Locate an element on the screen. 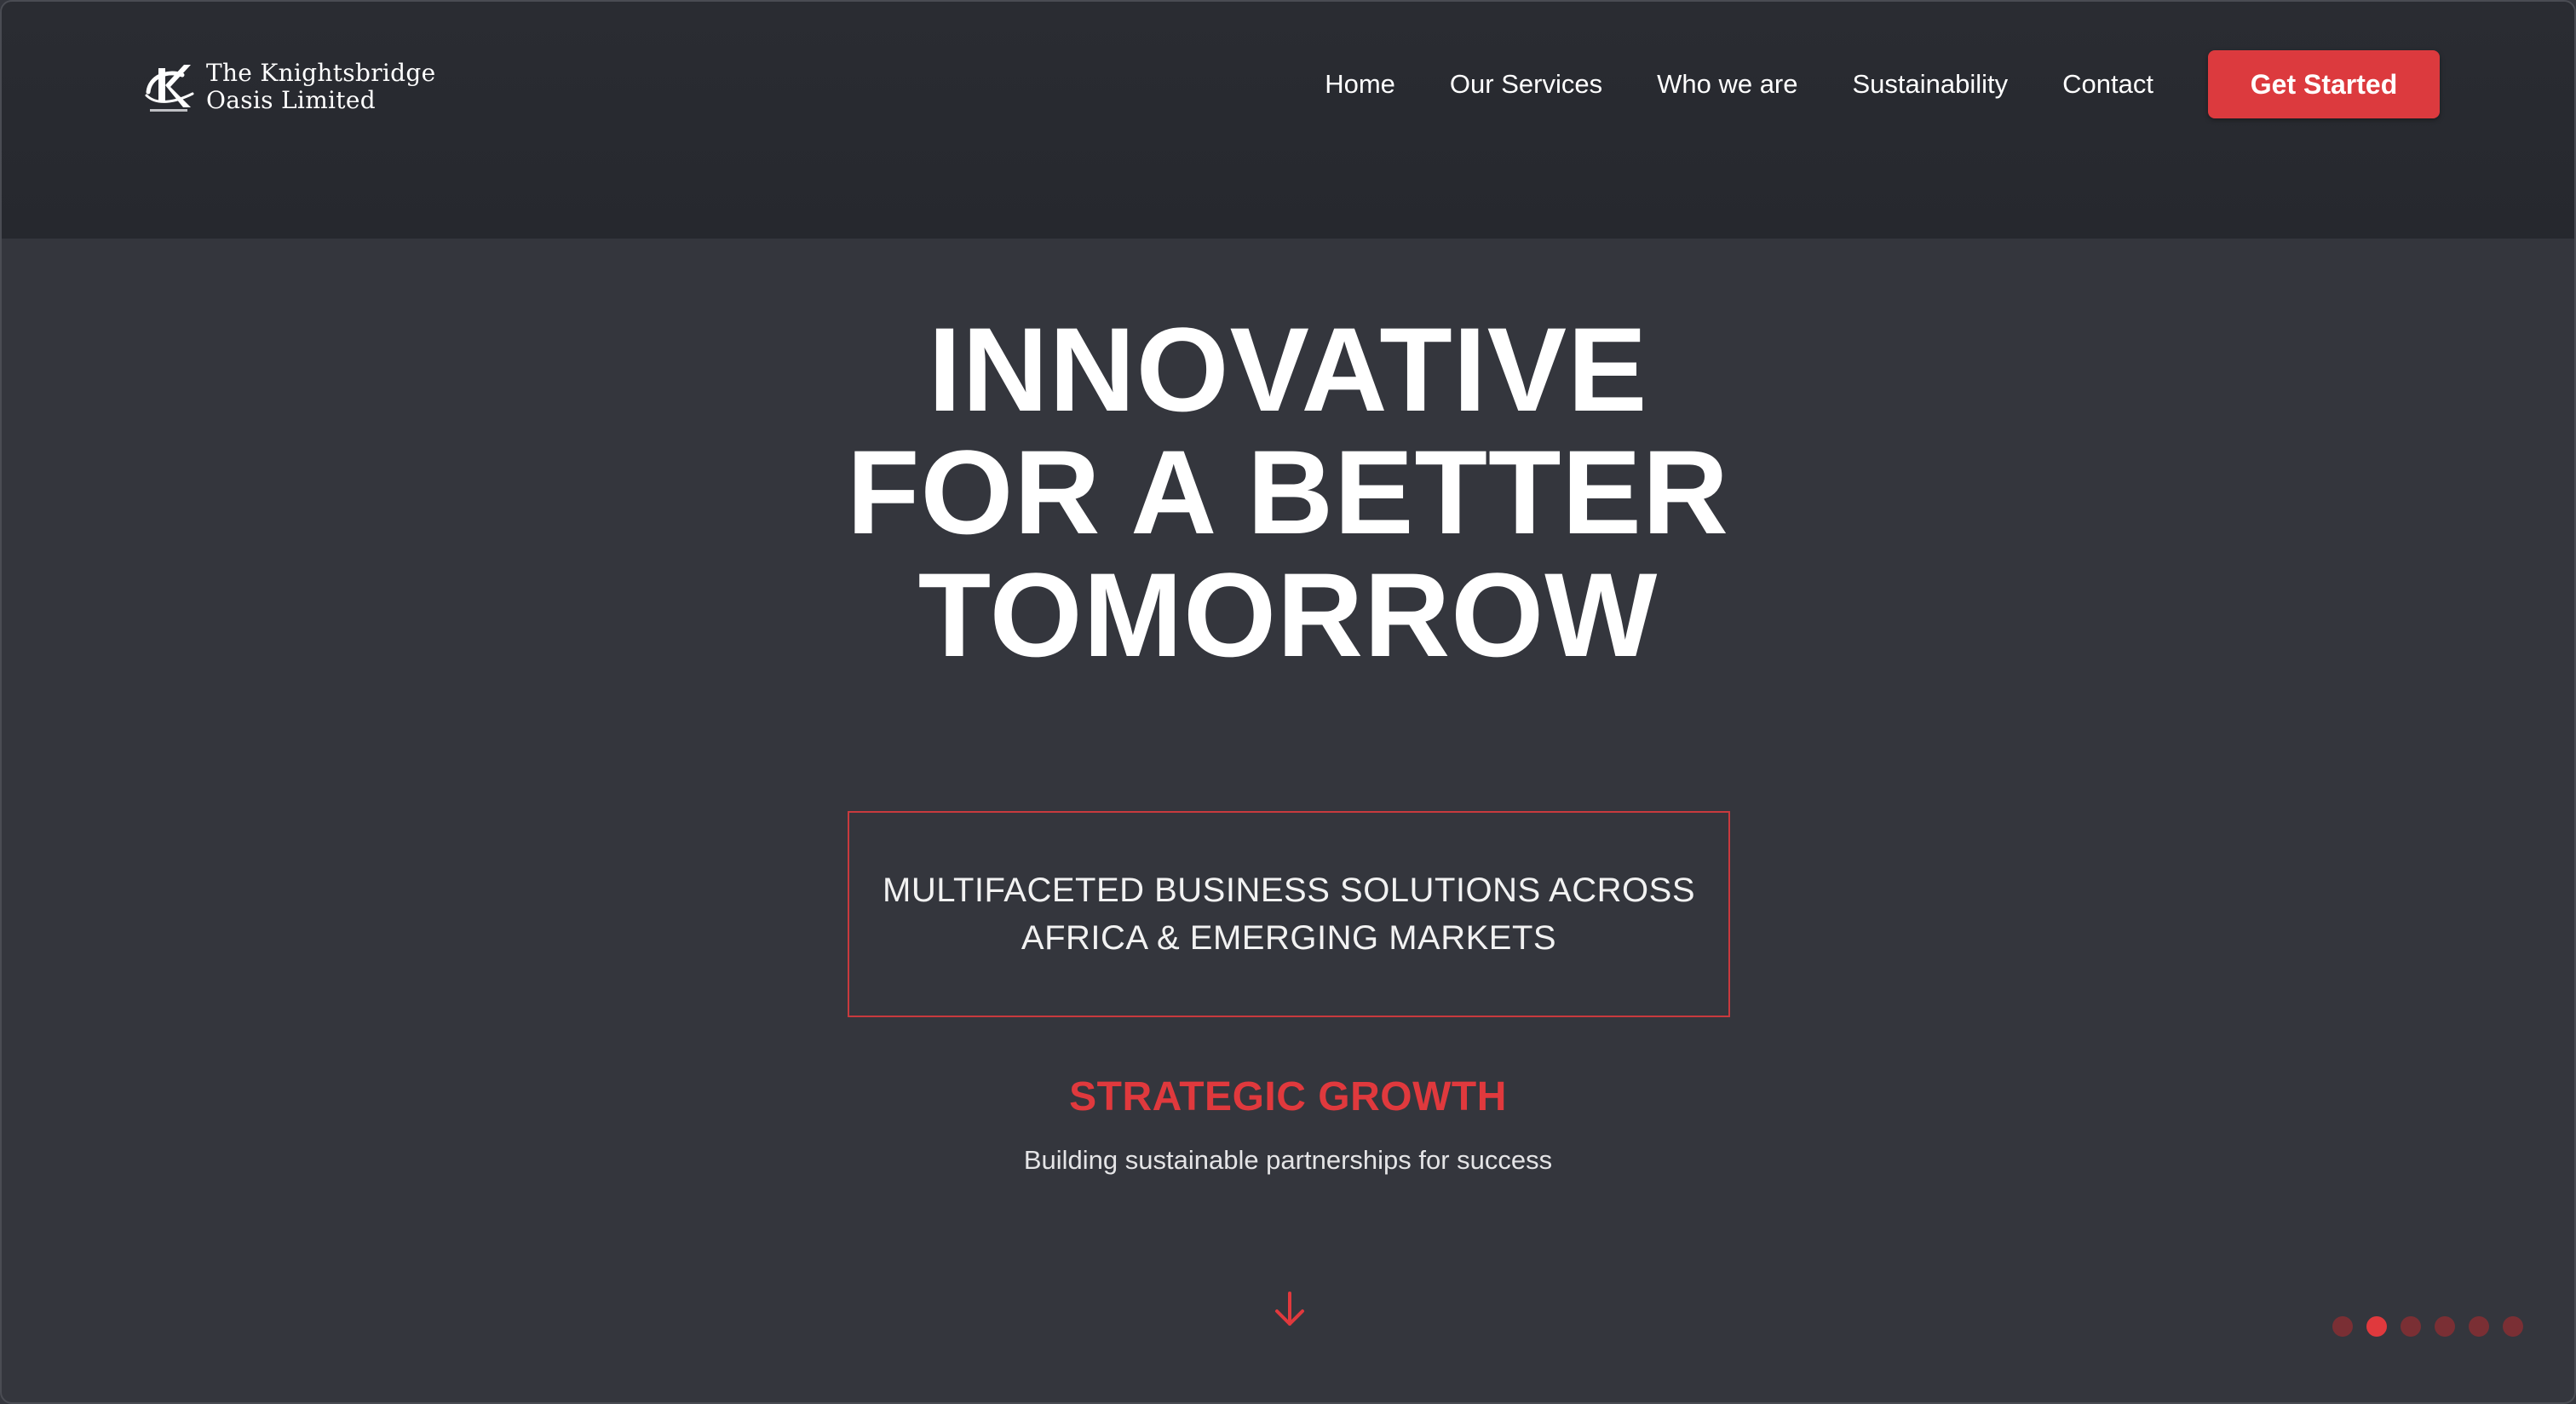 The image size is (2576, 1404). brand-name: The Knightsbridge Oasis Limited is located at coordinates (320, 87).